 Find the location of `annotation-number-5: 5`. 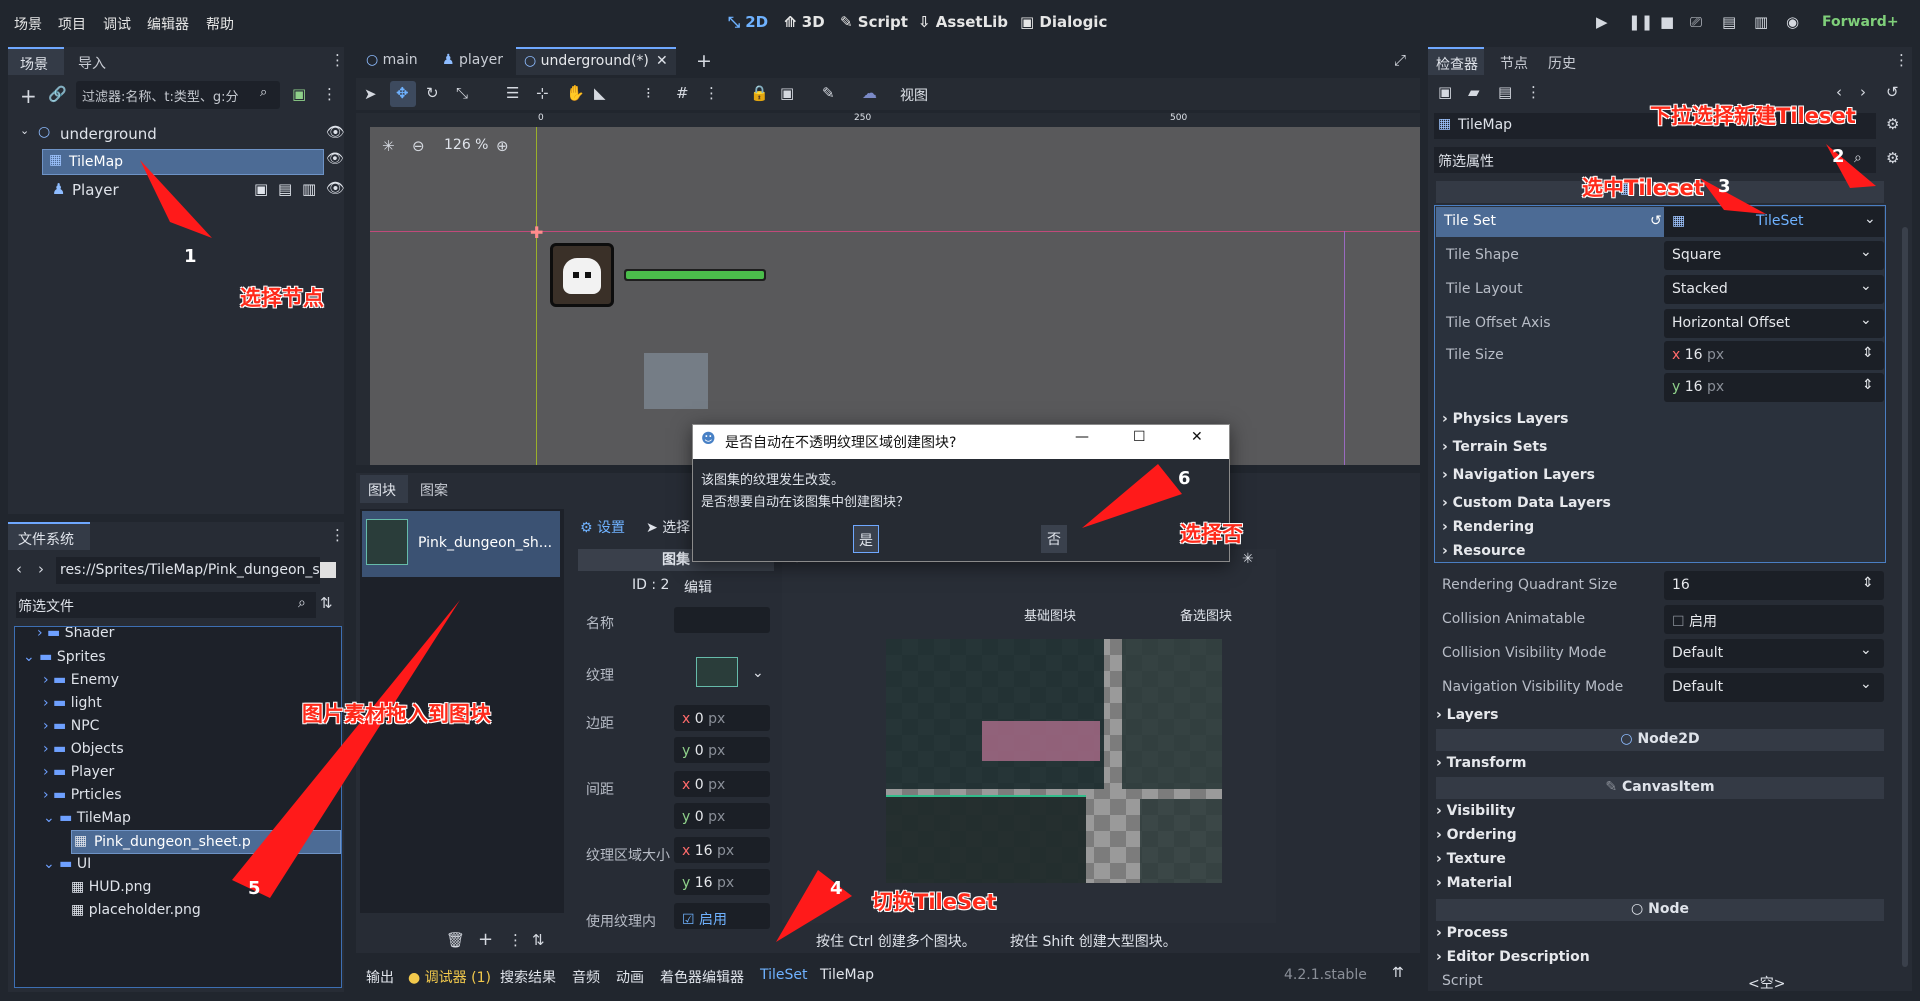

annotation-number-5: 5 is located at coordinates (254, 888).